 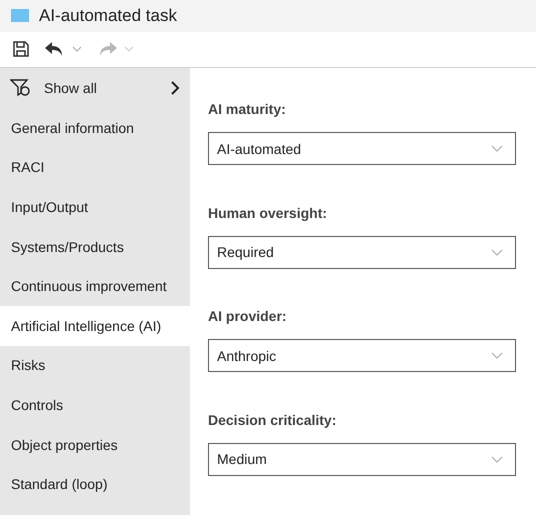 What do you see at coordinates (108, 16) in the screenshot?
I see `window-title: AI-automated task` at bounding box center [108, 16].